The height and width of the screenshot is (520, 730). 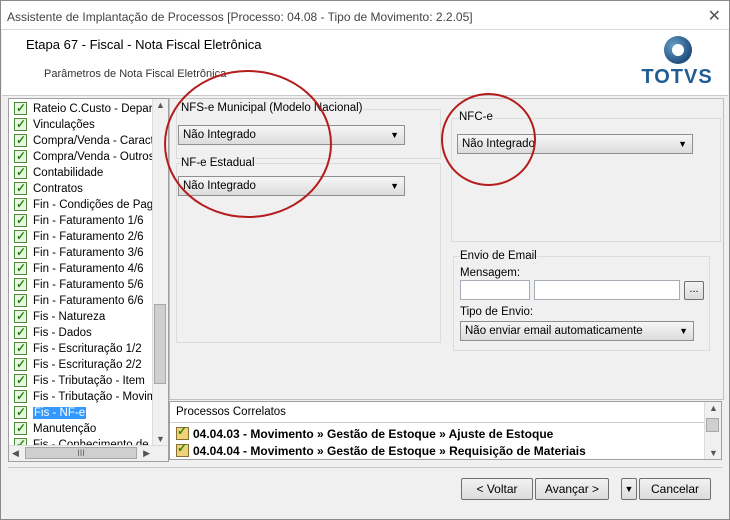 I want to click on step-list-item: Fin - Faturamento 3/6, so click(x=80, y=252).